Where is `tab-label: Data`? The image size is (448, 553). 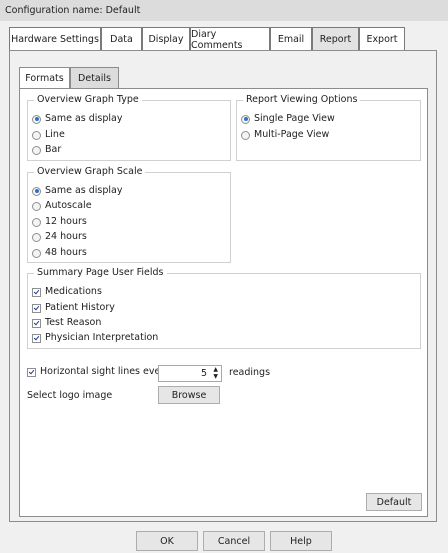
tab-label: Data is located at coordinates (121, 39).